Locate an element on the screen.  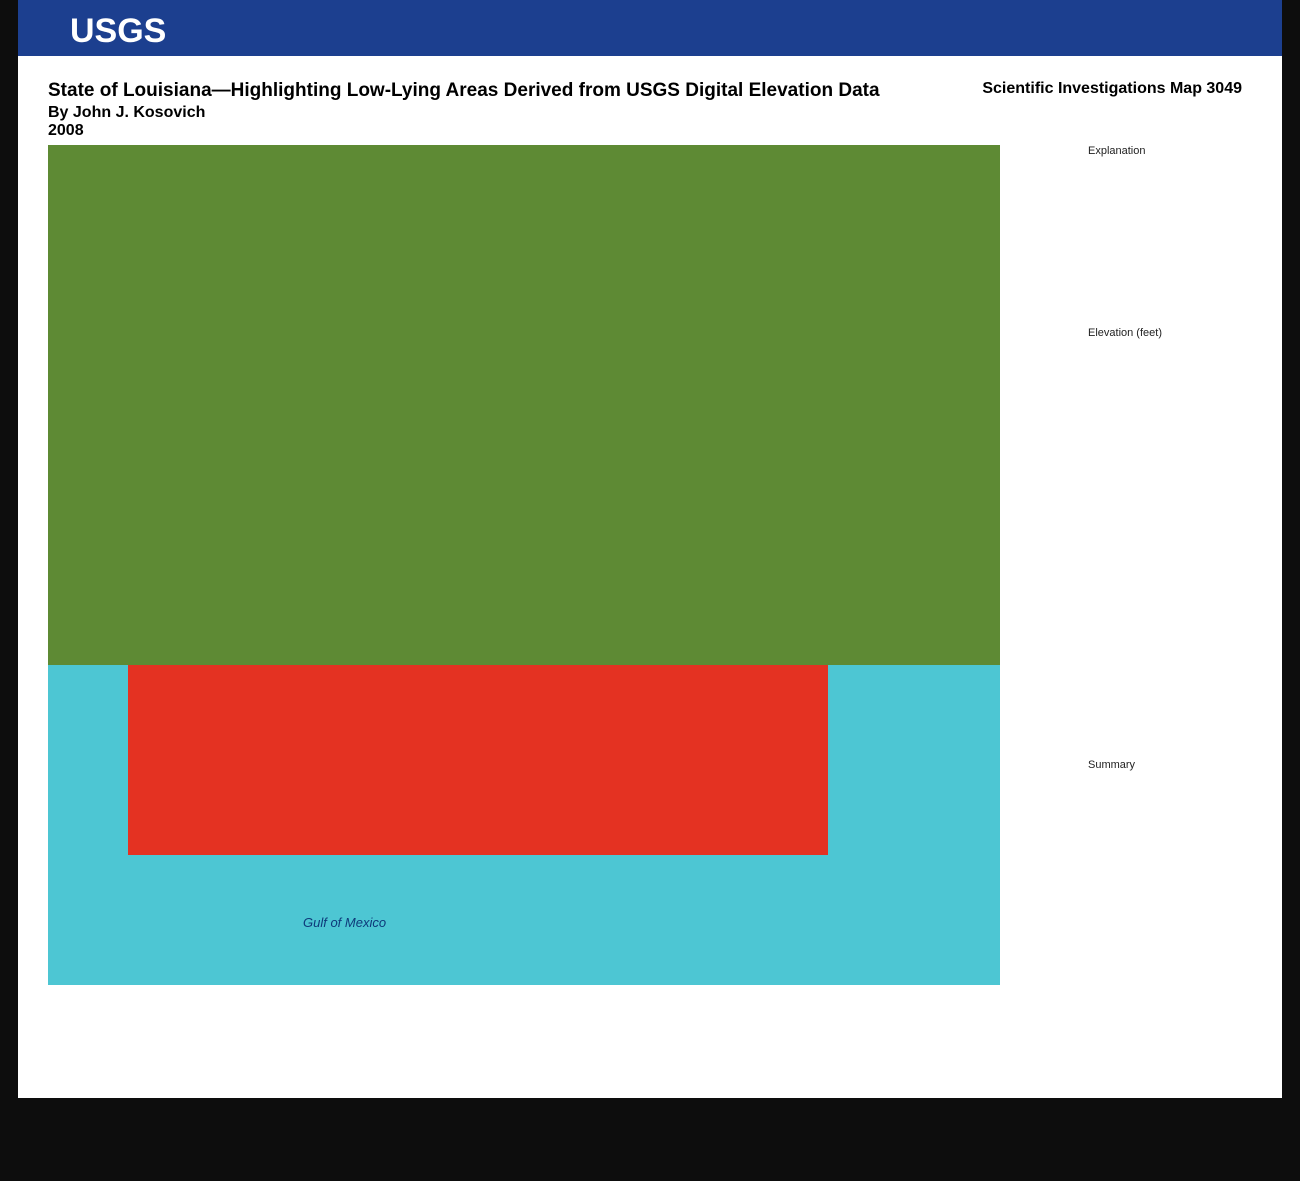
explanation-title: Explanation is located at coordinates (1117, 151).